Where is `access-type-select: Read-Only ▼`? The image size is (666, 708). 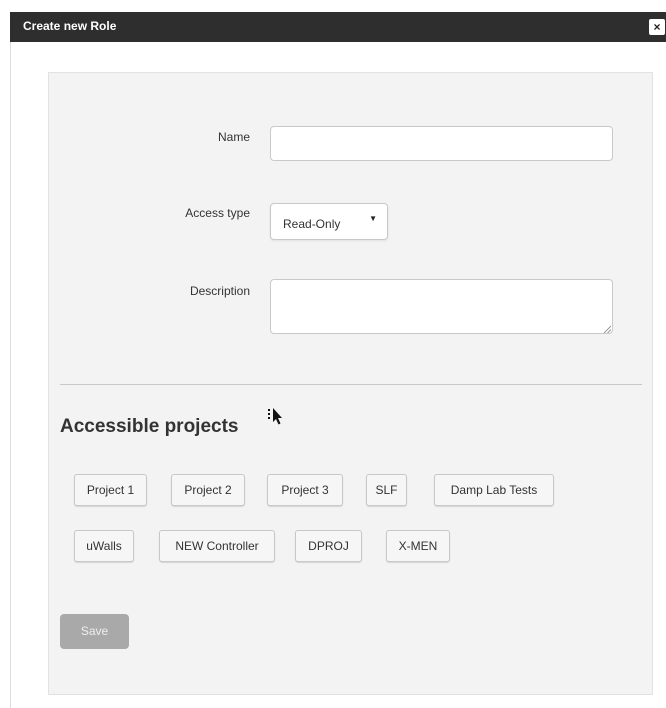
access-type-select: Read-Only ▼ is located at coordinates (329, 221).